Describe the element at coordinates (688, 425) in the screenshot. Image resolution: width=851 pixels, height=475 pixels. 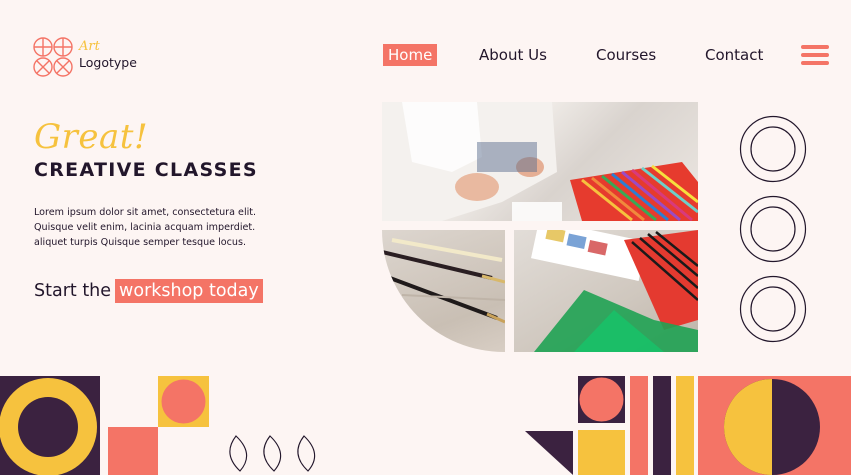
I see `bottom-right-geometric-decoration` at that location.